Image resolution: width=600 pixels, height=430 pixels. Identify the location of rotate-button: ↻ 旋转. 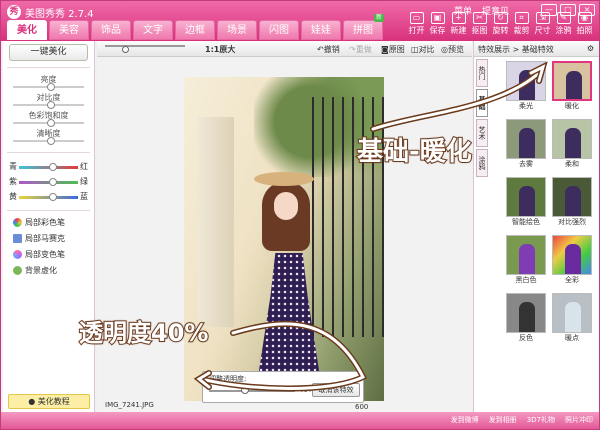
(500, 24).